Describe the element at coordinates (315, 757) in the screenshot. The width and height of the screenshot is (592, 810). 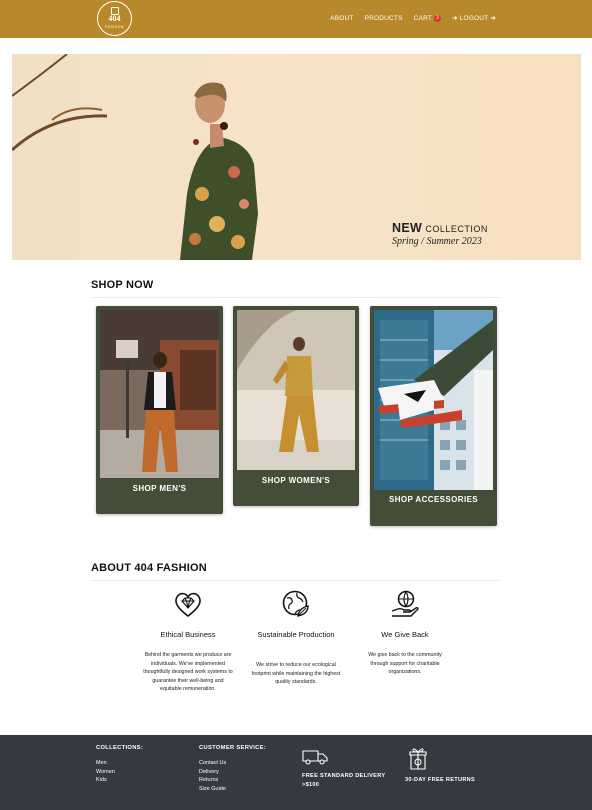
I see `delivery-truck-icon` at that location.